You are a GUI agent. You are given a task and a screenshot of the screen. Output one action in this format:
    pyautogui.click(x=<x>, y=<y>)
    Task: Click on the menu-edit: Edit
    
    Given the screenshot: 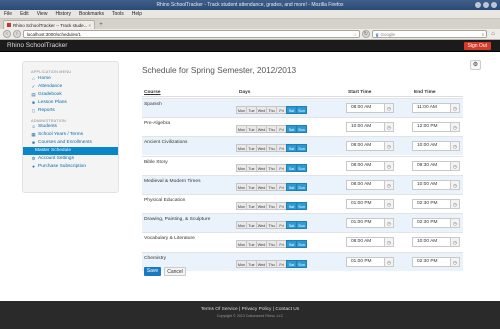 What is the action you would take?
    pyautogui.click(x=24, y=14)
    